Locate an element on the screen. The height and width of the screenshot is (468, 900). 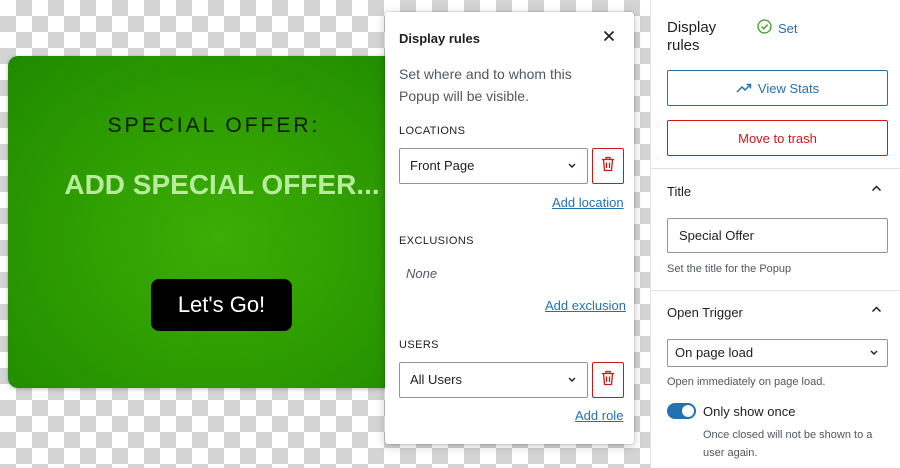
view-stats-button: View Stats is located at coordinates (777, 88).